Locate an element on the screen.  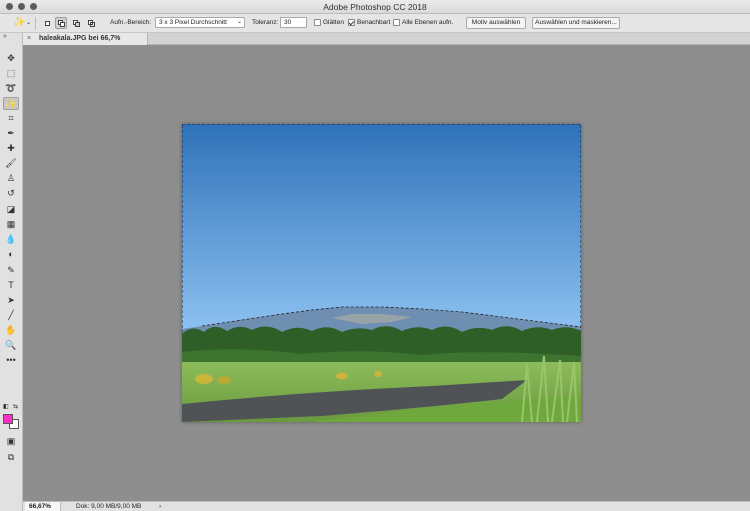
add-to-selection-button is located at coordinates (61, 23).